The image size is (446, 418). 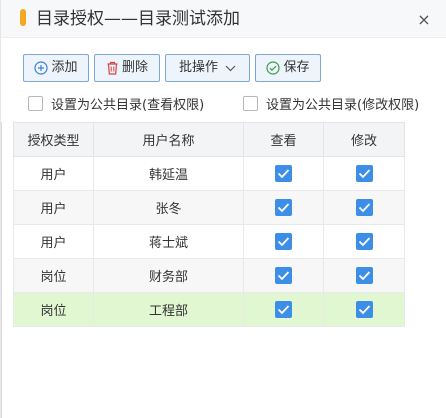 I want to click on public-edit-option: 设置为公共目录(修改权限), so click(x=331, y=103).